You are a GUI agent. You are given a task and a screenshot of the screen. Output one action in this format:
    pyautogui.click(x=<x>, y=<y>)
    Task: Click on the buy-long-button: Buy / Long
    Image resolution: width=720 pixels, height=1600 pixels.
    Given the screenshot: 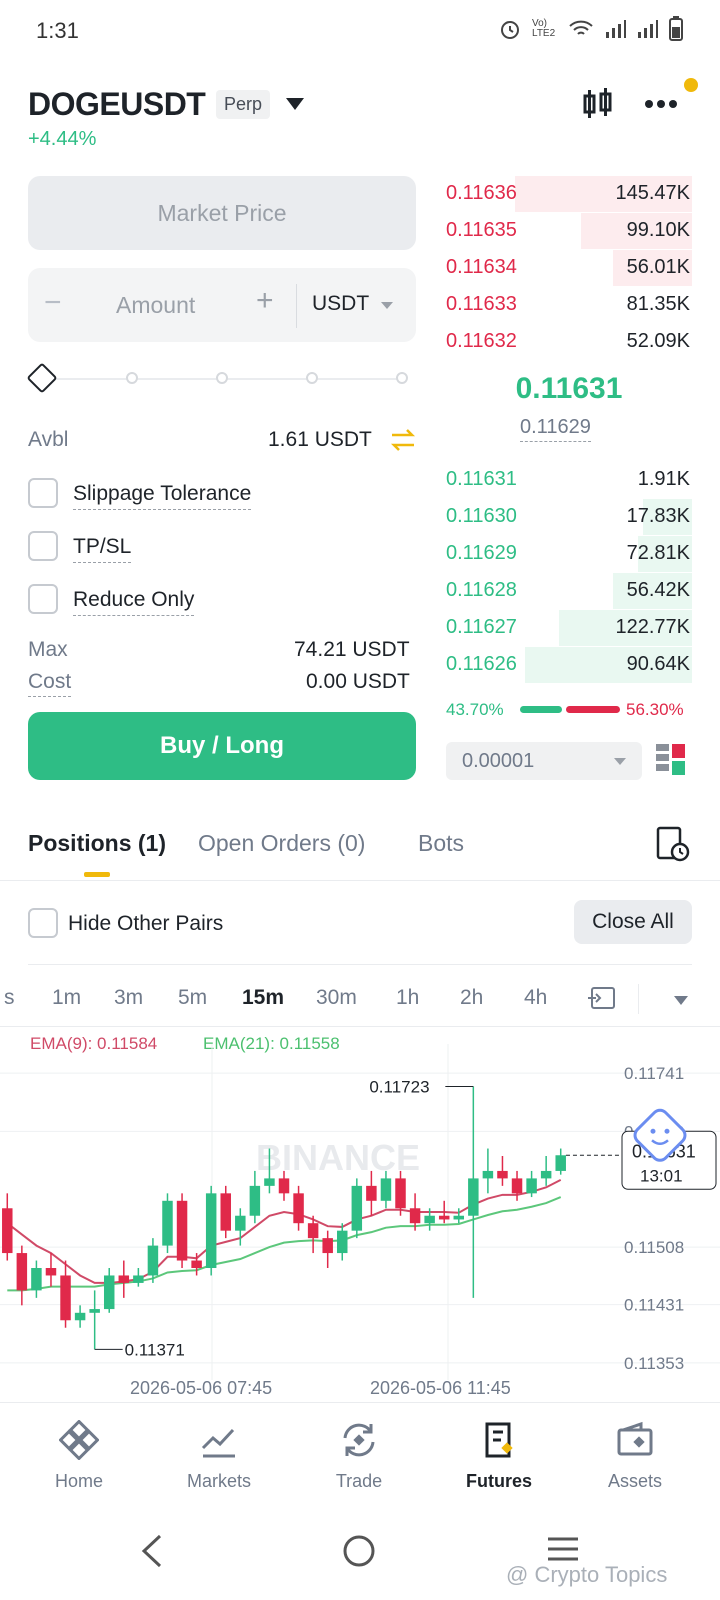 What is the action you would take?
    pyautogui.click(x=222, y=746)
    